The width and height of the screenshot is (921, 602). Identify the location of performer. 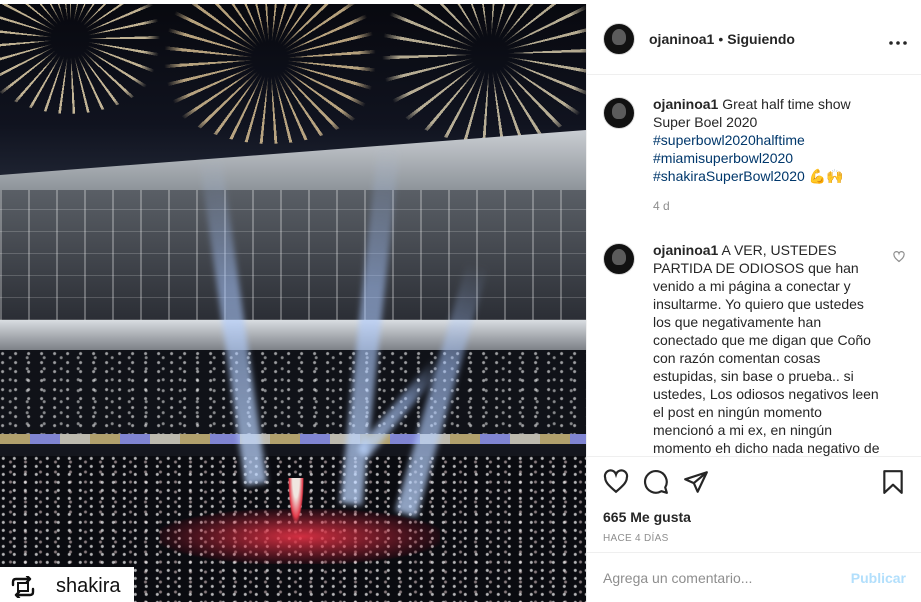
(296, 501).